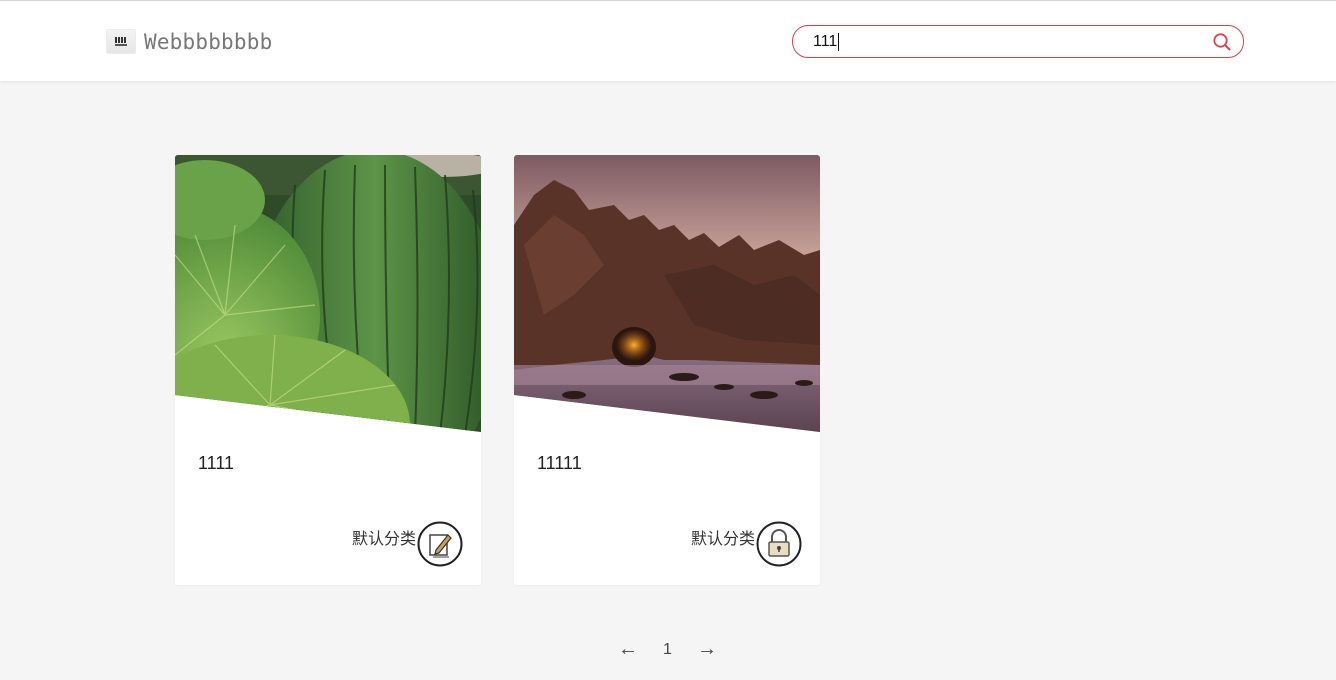 The image size is (1336, 680). Describe the element at coordinates (216, 463) in the screenshot. I see `post-title: 1111` at that location.